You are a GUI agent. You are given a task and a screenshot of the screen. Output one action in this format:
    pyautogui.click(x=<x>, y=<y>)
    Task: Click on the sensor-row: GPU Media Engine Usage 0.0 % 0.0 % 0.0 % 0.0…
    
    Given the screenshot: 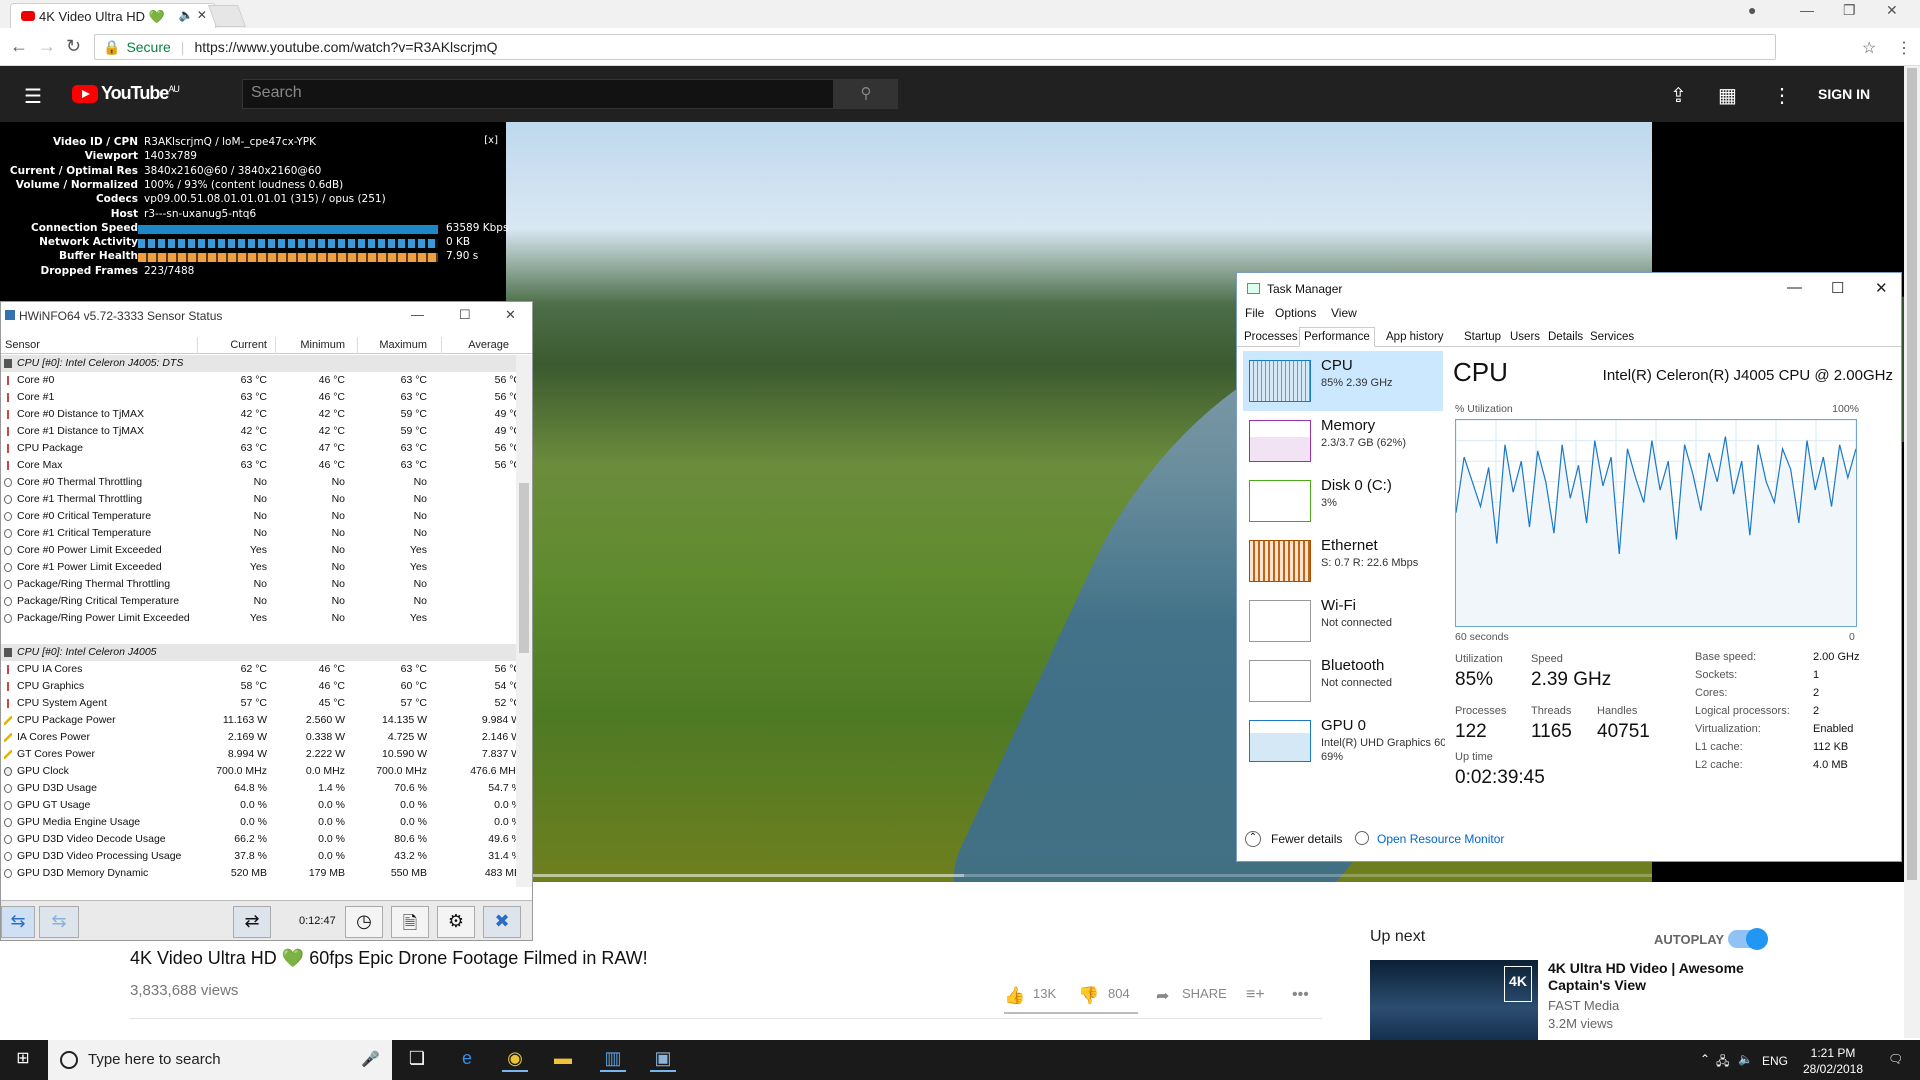 What is the action you would take?
    pyautogui.click(x=258, y=822)
    